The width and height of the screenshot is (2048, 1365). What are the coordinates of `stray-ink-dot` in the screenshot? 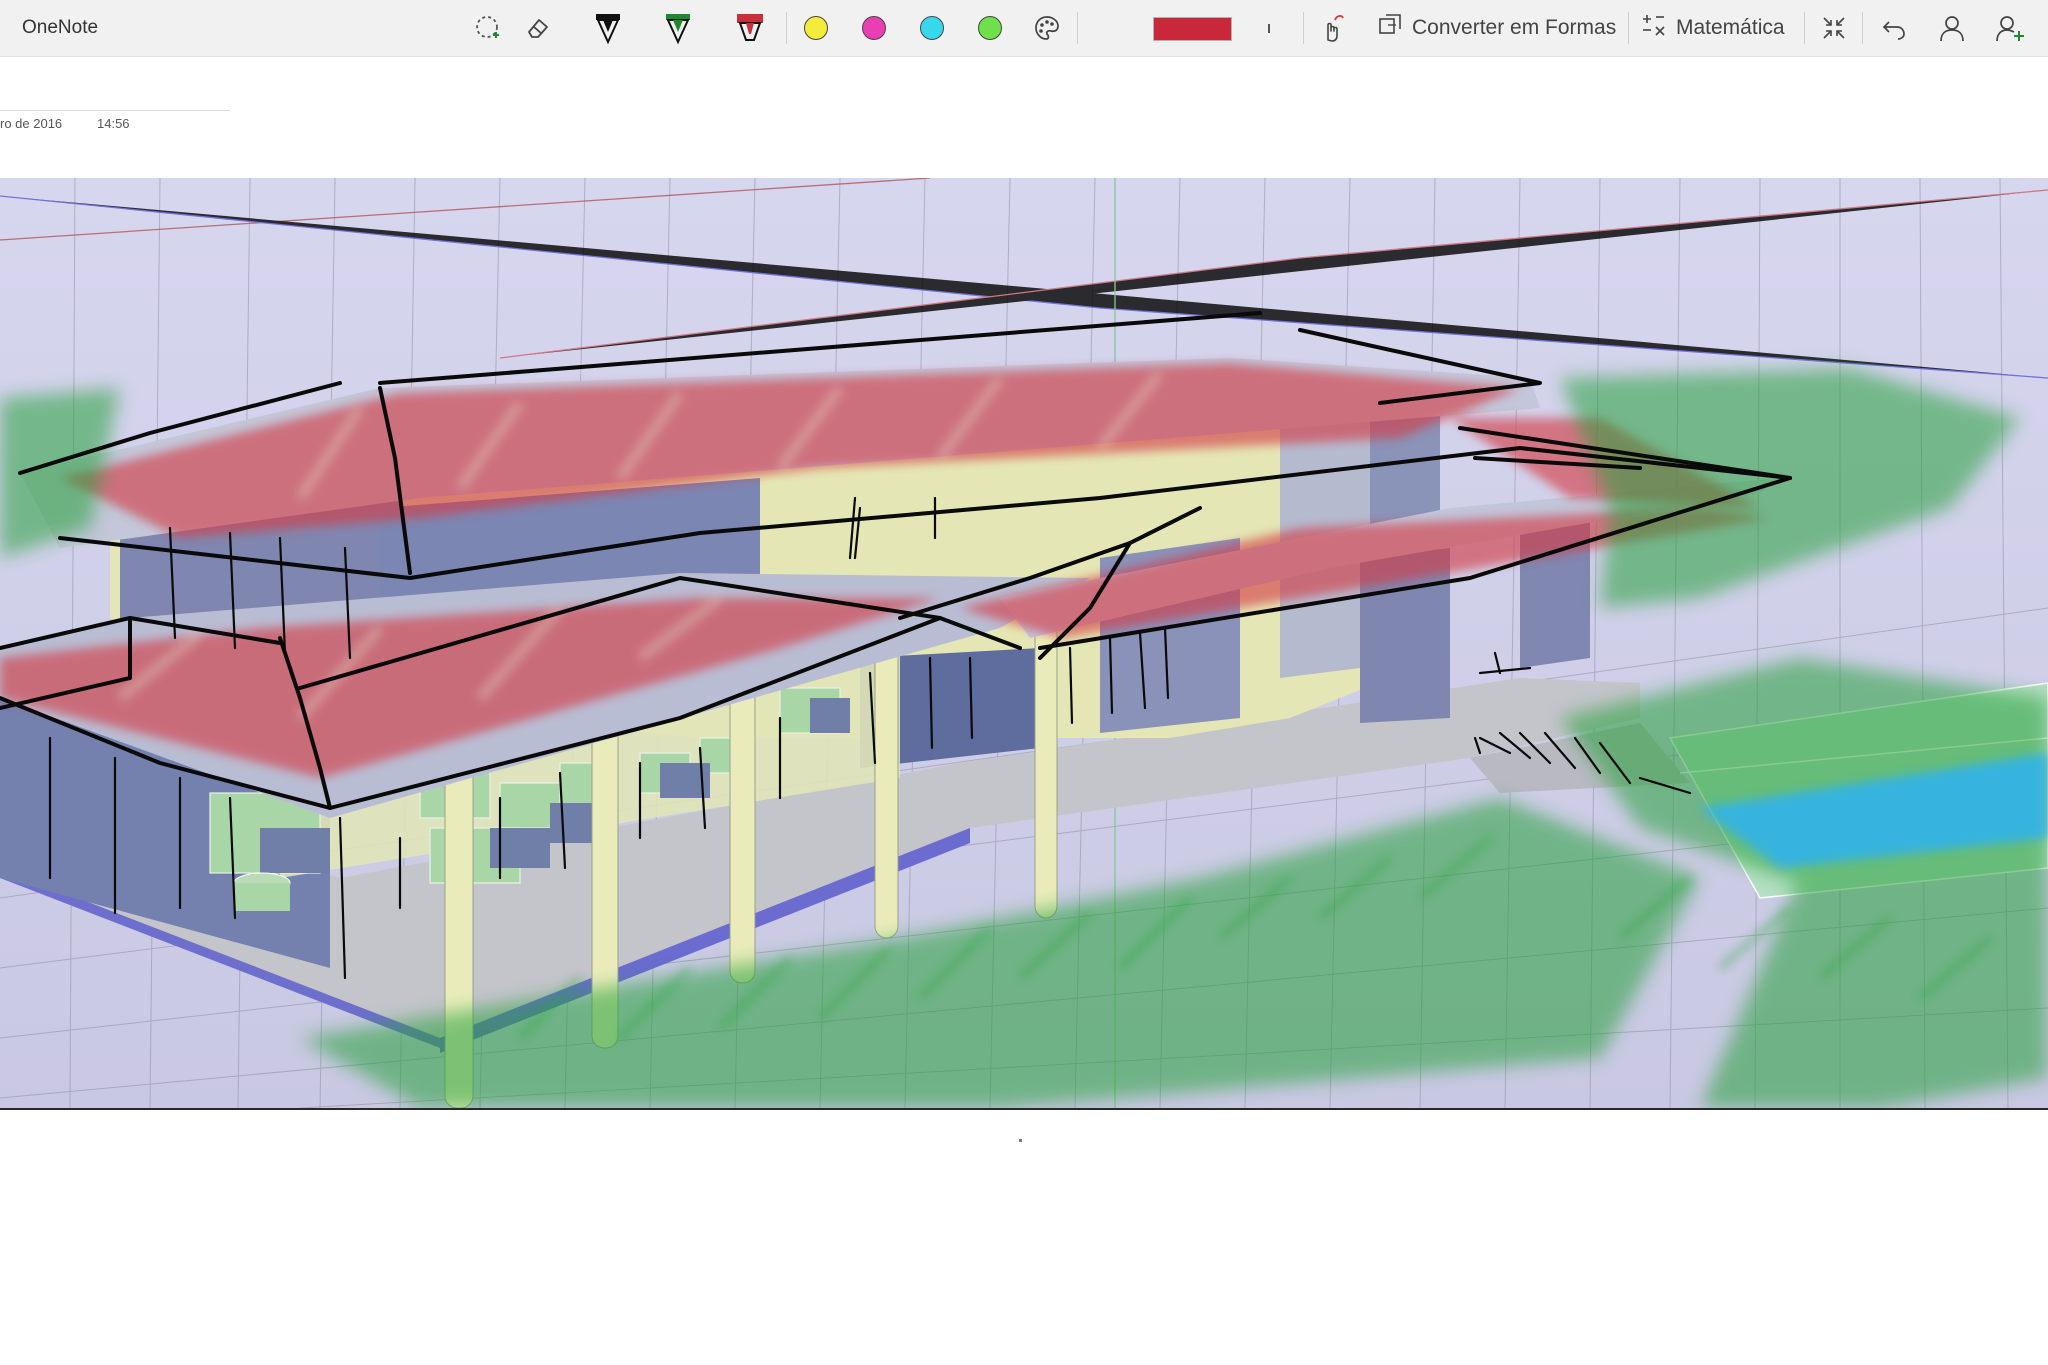 It's located at (1020, 1140).